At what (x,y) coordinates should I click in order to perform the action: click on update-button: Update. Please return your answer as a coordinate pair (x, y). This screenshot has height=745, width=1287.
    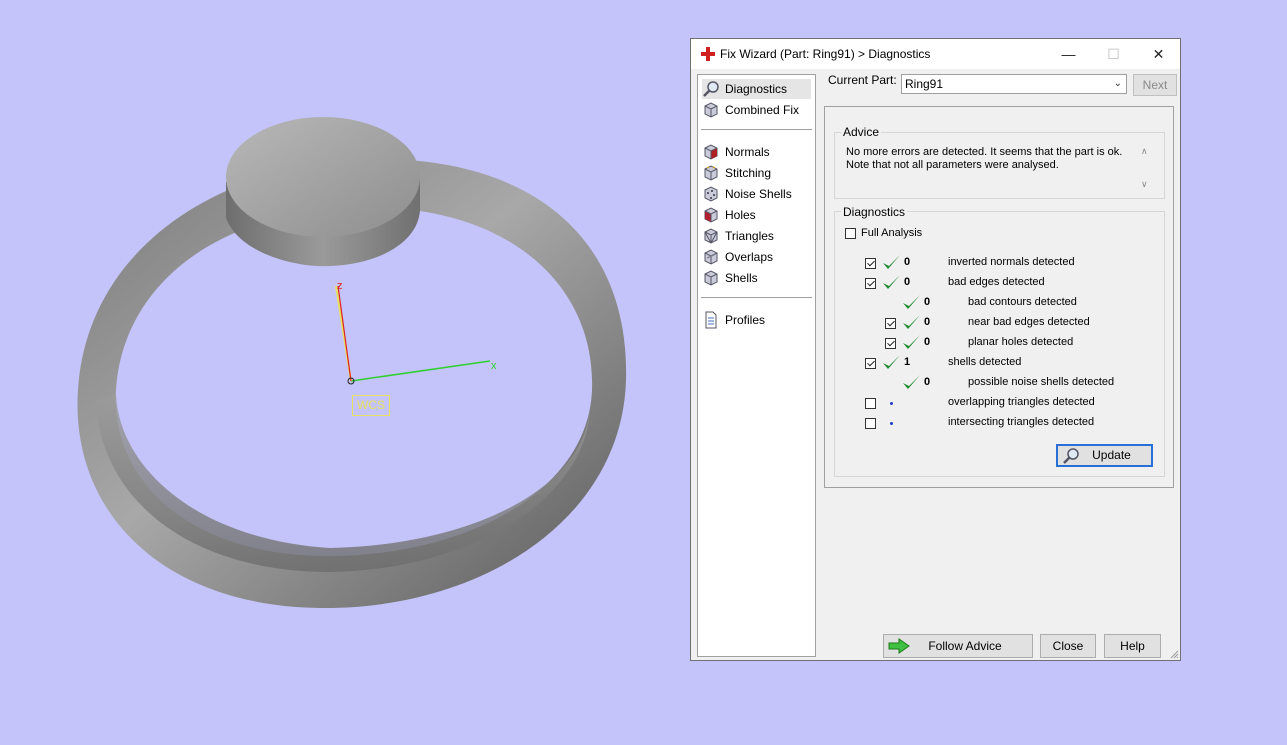
    Looking at the image, I should click on (1104, 455).